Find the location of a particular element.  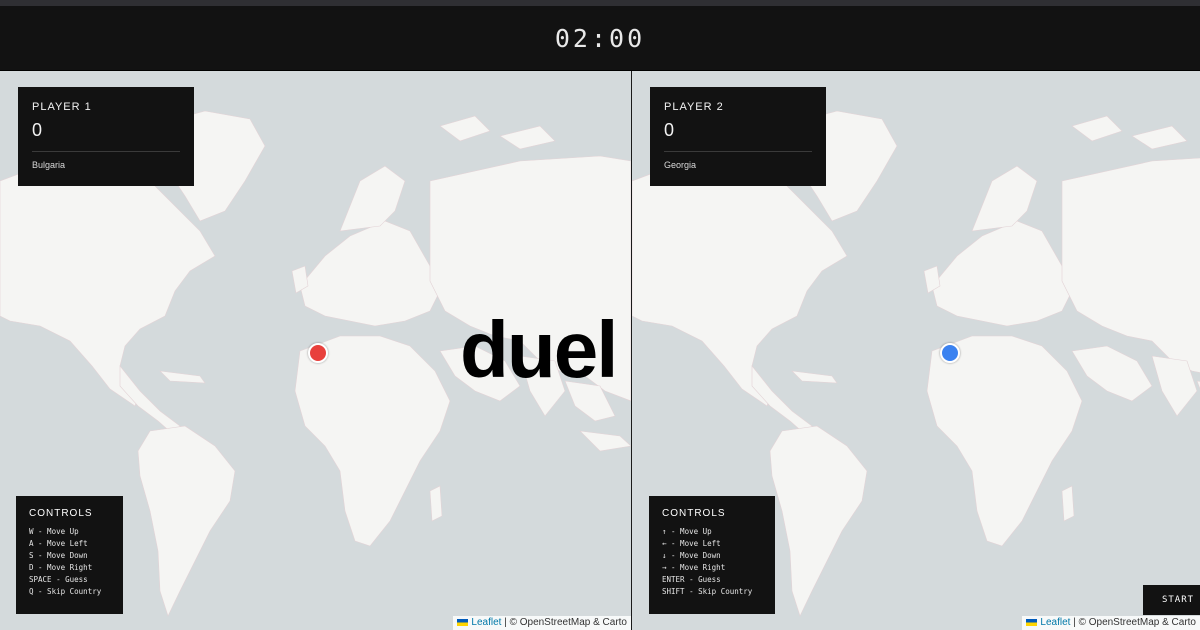

player1-cursor-marker is located at coordinates (318, 353).